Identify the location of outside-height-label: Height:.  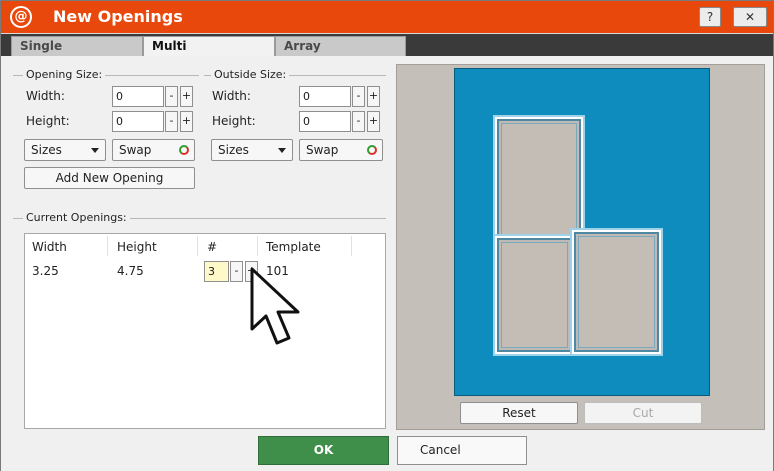
(234, 121).